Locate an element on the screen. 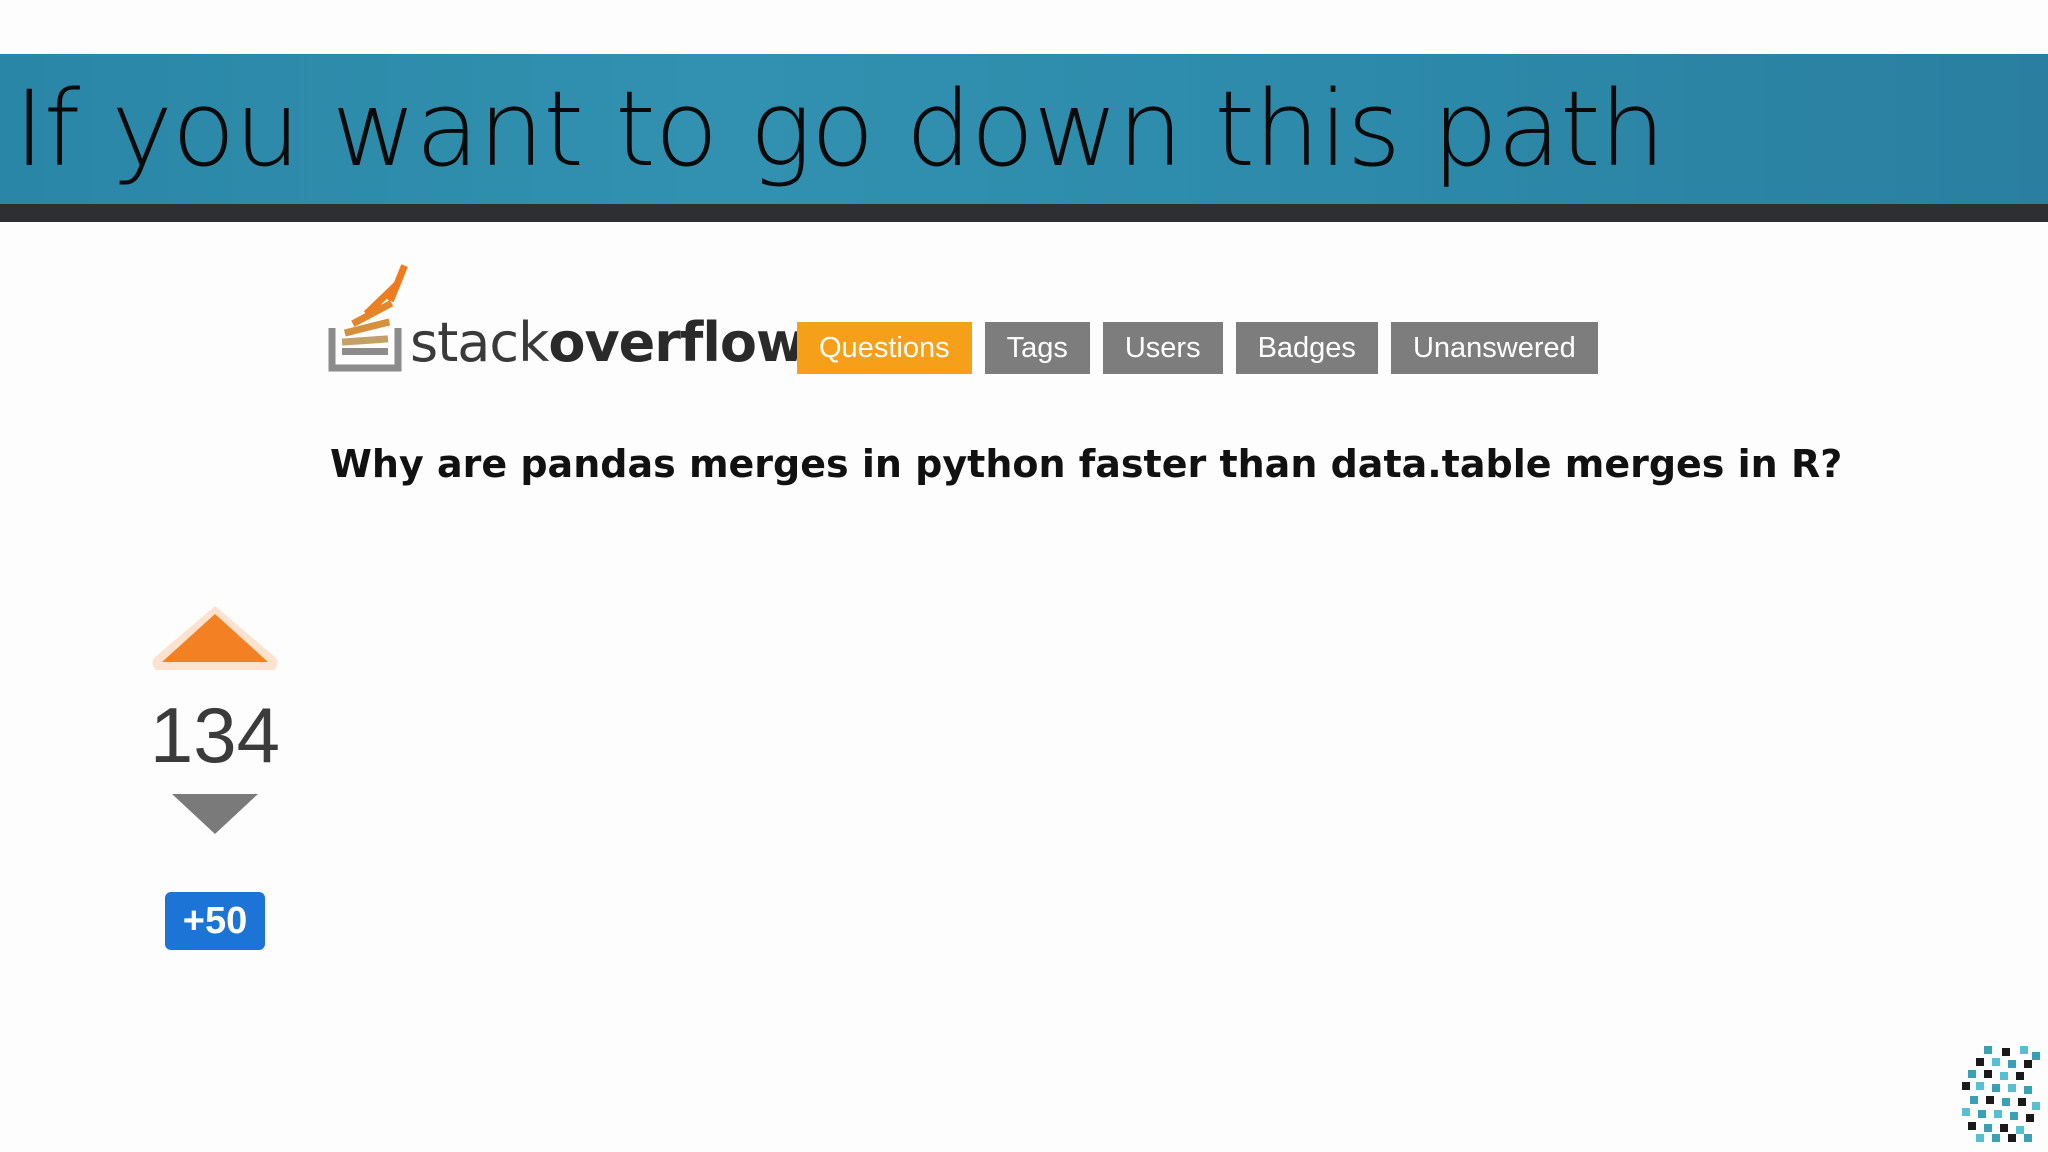  nav-tabs: Questions Tags Users Badges Unanswered is located at coordinates (1197, 348).